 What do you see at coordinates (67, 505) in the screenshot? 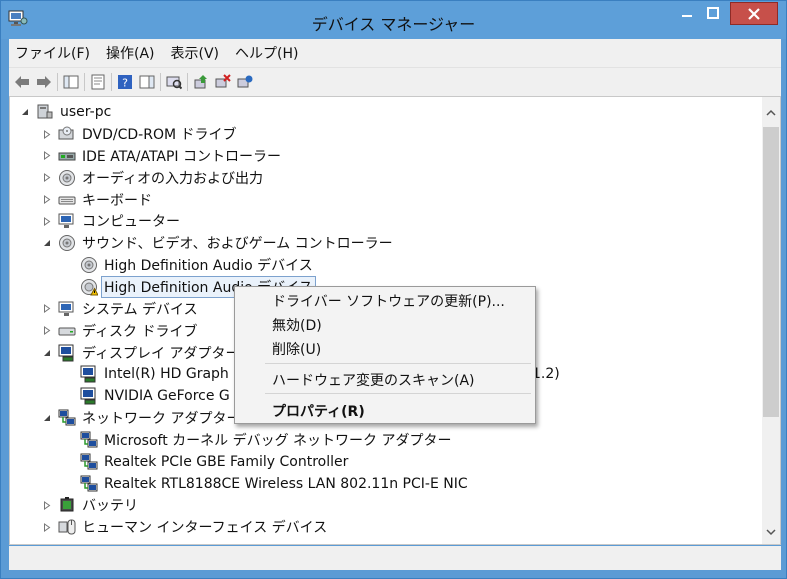
I see `battery-icon` at bounding box center [67, 505].